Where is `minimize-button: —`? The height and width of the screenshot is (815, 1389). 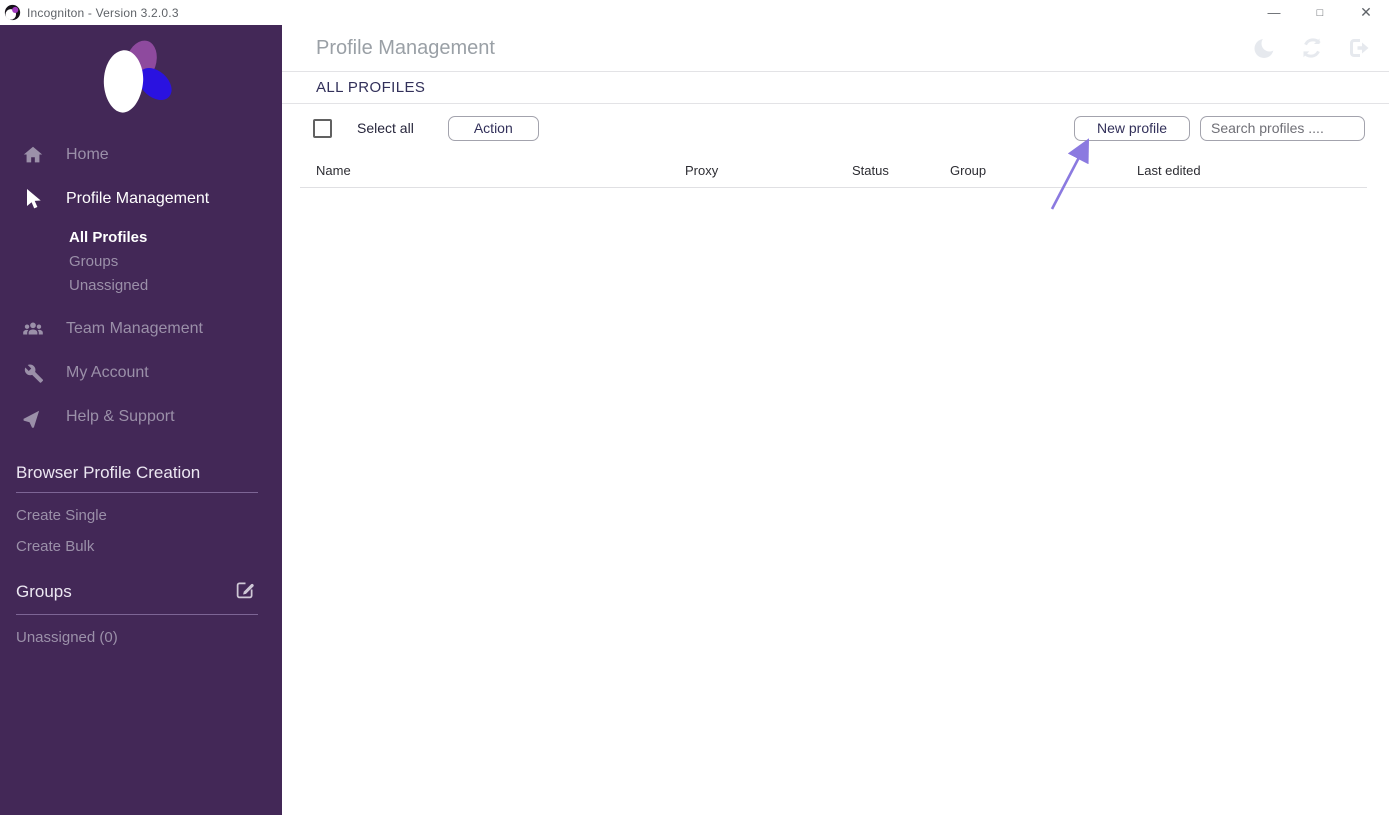 minimize-button: — is located at coordinates (1274, 12).